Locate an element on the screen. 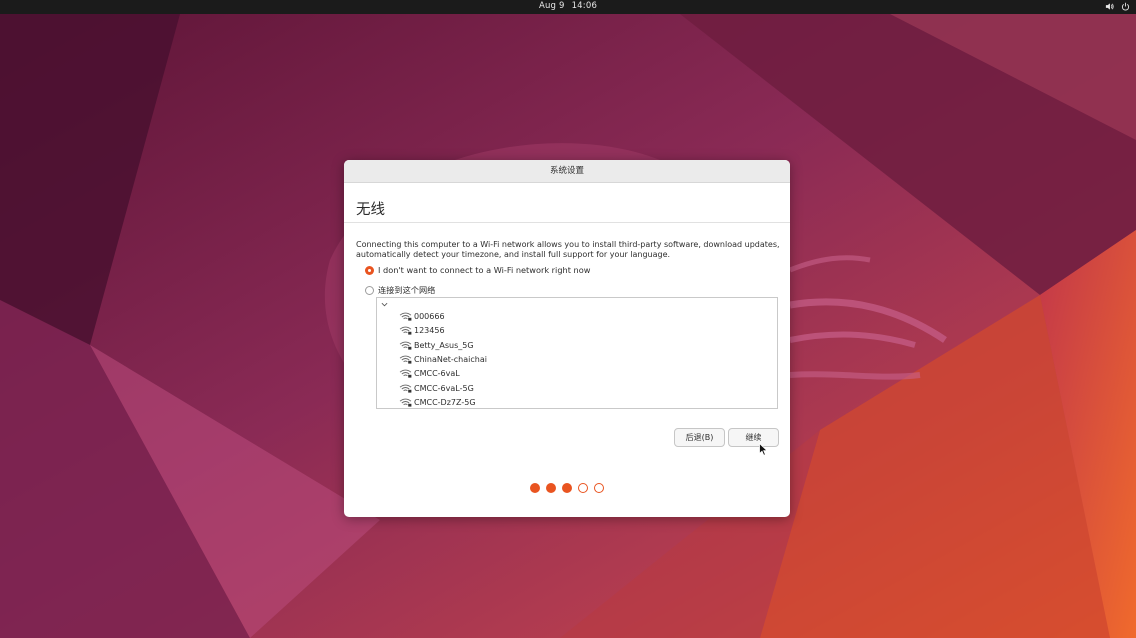 The image size is (1136, 638). chevron-down-icon is located at coordinates (384, 304).